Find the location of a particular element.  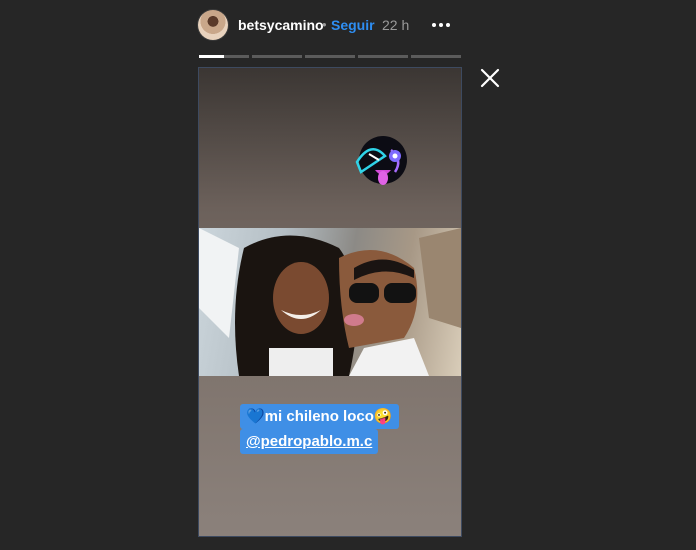

caption-text: 💙mi chileno loco🤪 is located at coordinates (319, 416).